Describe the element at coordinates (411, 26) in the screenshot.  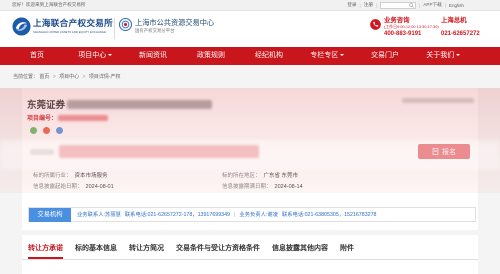
I see `hotline-hours: (工作日9:00-12:00 13:30-17:30)` at that location.